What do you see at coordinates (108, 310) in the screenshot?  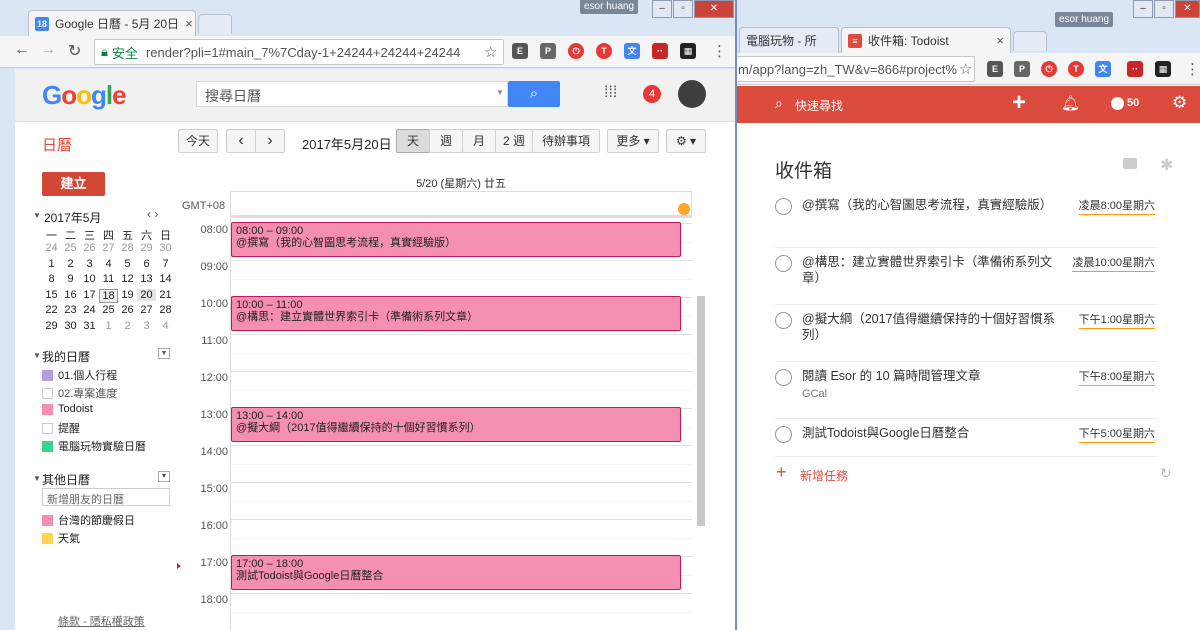 I see `mini-cal-day: 25` at bounding box center [108, 310].